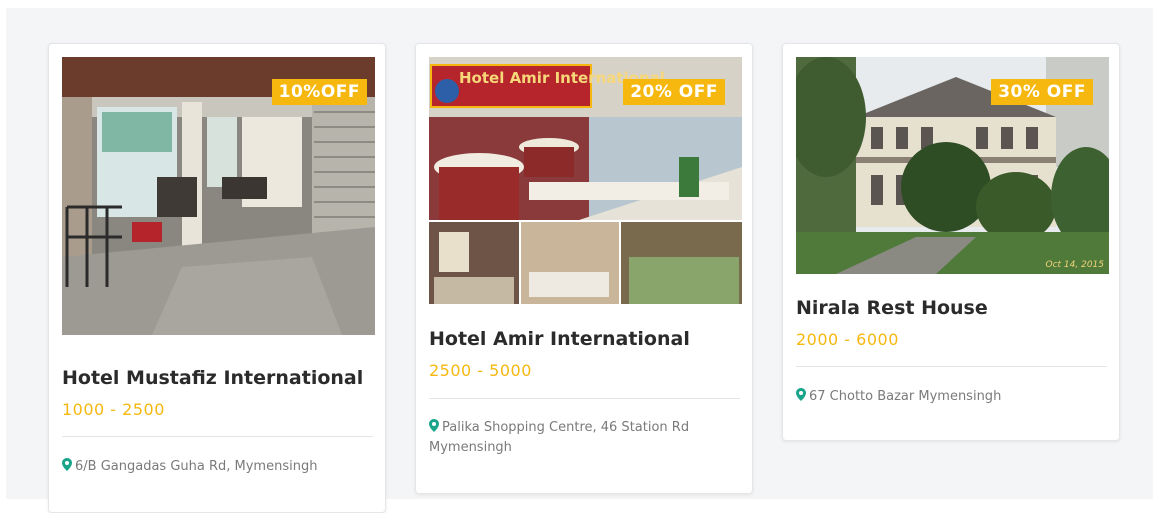 This screenshot has height=513, width=1153. What do you see at coordinates (905, 396) in the screenshot?
I see `address-text: 67 Chotto Bazar Mymensingh` at bounding box center [905, 396].